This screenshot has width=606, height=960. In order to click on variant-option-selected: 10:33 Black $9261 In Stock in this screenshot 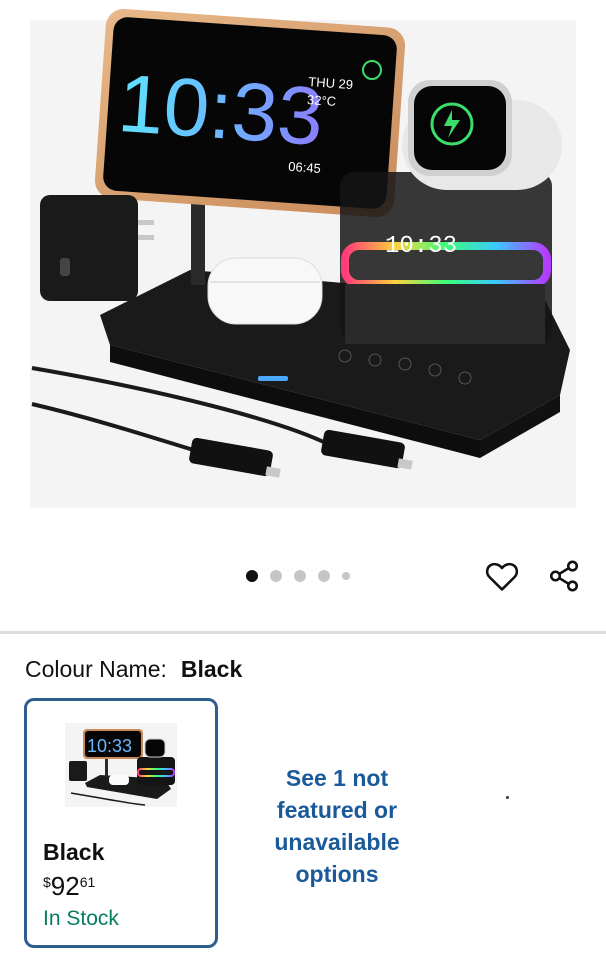, I will do `click(121, 823)`.